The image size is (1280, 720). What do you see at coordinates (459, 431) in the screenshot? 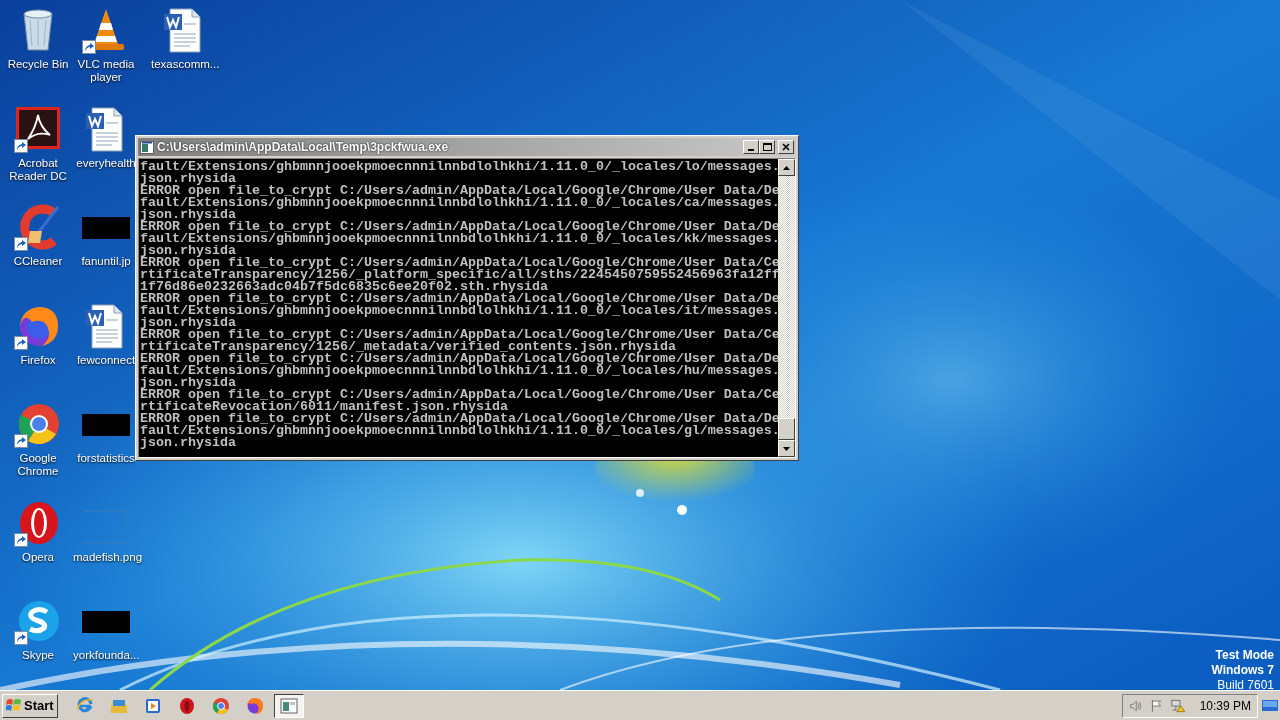
I see `console-line: fault/Extensions/ghbmnnjooekpmoecnnnilnnbdlolhkhi/1.11.0_0/_locales/gl/messages.` at bounding box center [459, 431].